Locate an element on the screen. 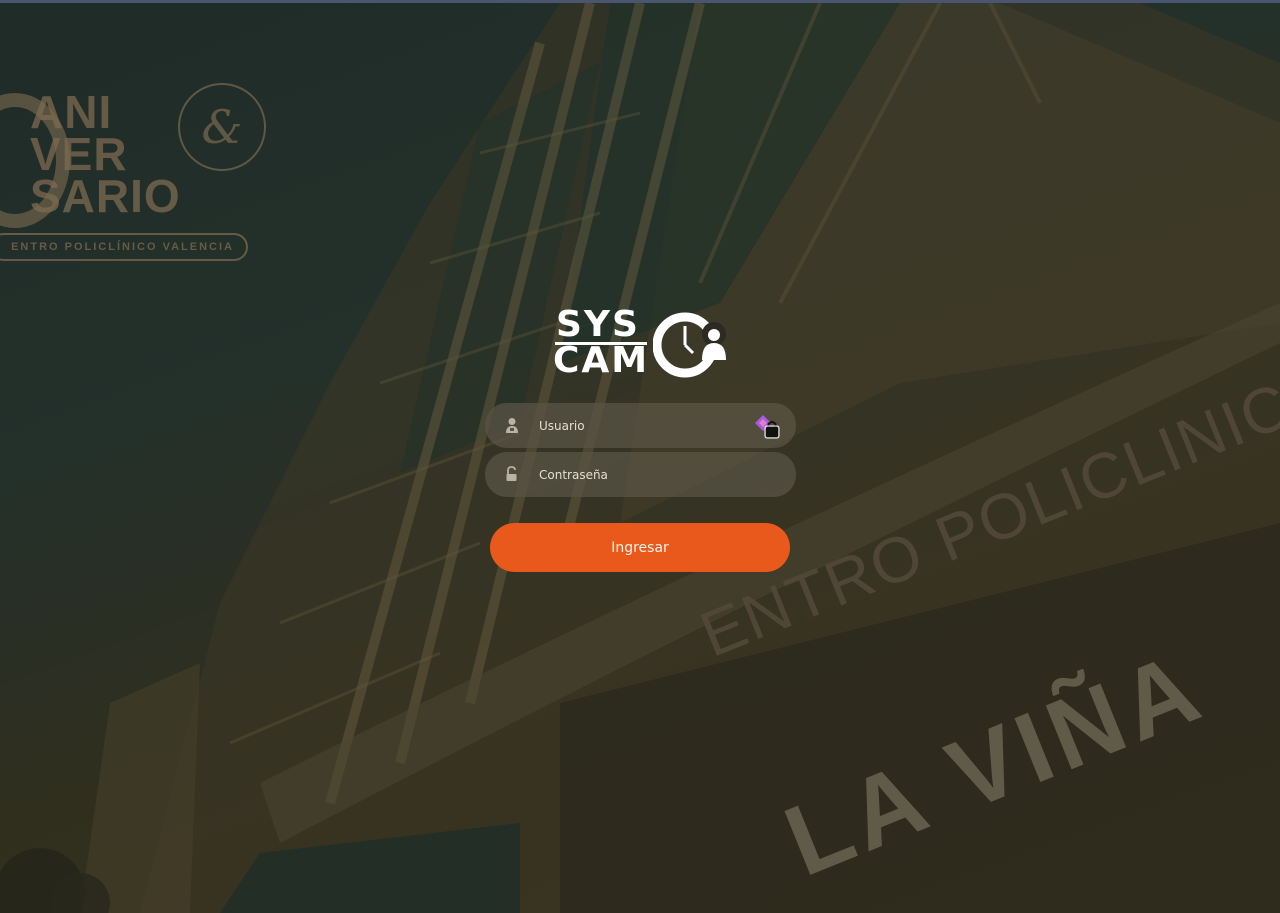 This screenshot has width=1280, height=913. ampersand-circle: & is located at coordinates (222, 127).